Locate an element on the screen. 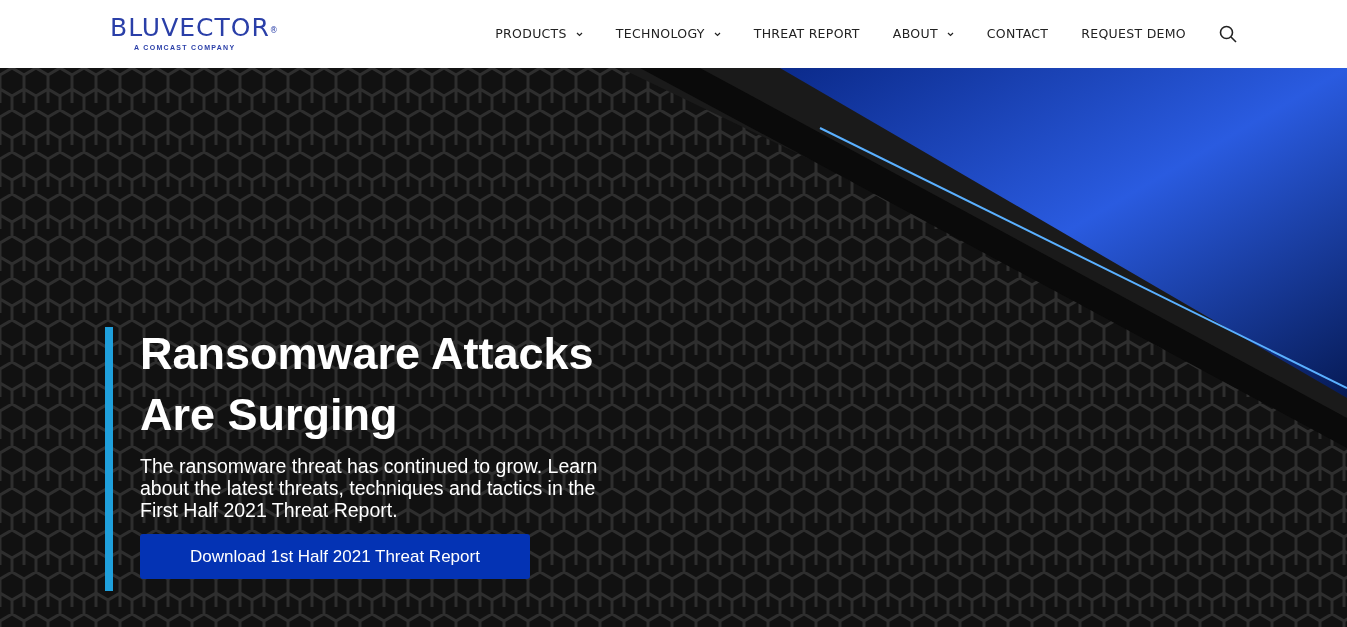  nav-link: ABOUT is located at coordinates (923, 34).